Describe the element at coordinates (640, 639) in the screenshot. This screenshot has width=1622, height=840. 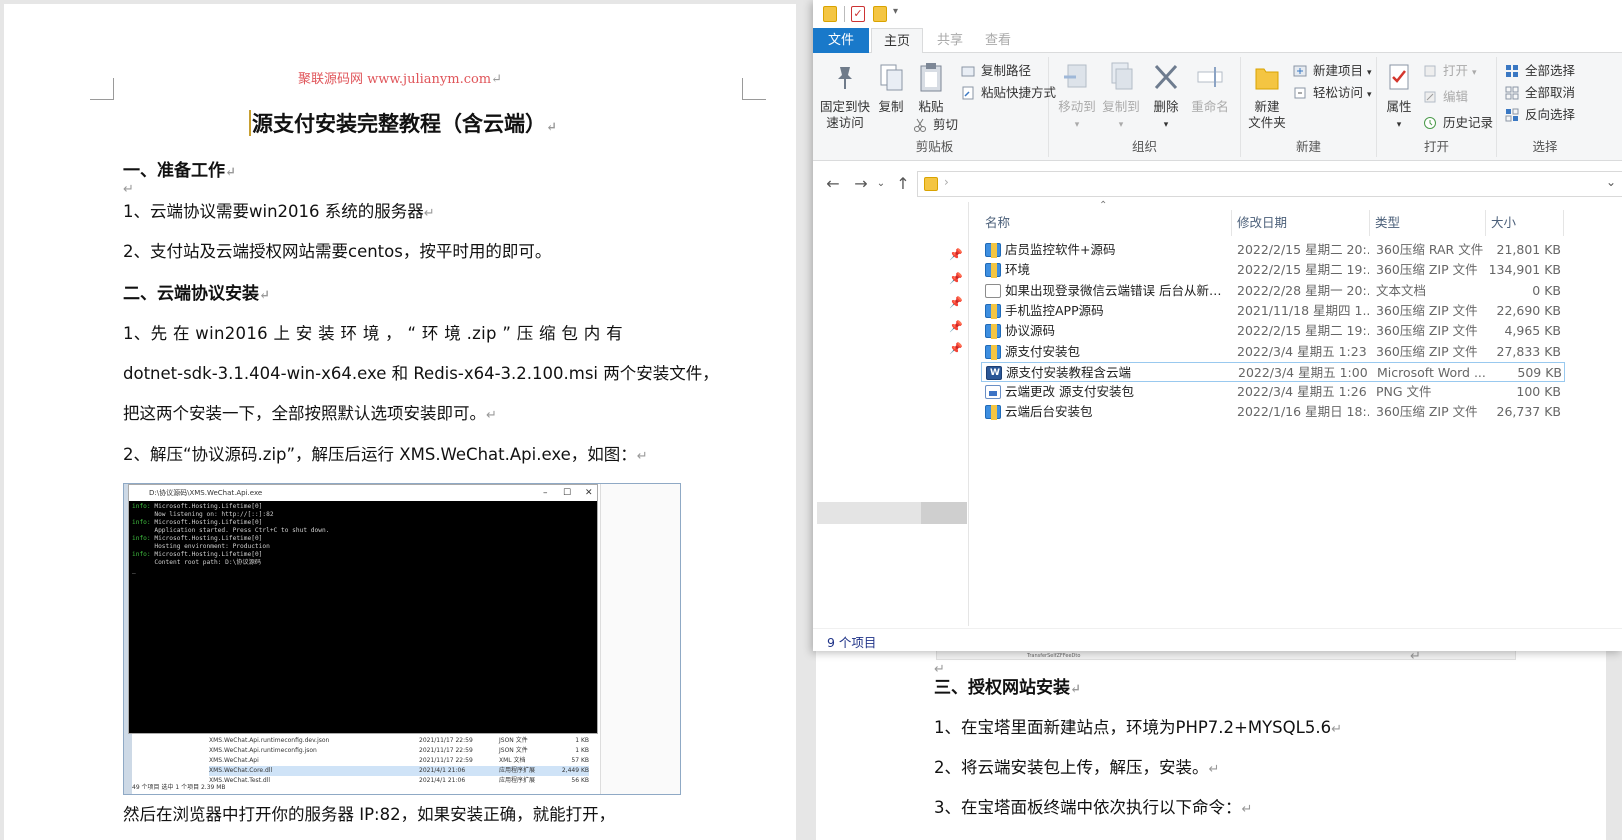
I see `image-explorer-panel` at that location.